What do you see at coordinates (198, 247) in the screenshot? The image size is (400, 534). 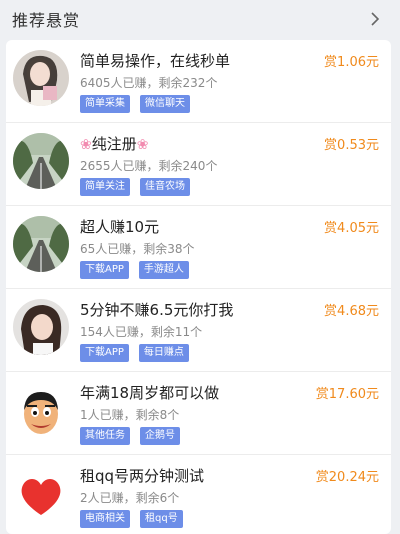 I see `task-row: 超人赚10元 65人已赚，剩余38个 下载APP 手游超人 赏4.05元` at bounding box center [198, 247].